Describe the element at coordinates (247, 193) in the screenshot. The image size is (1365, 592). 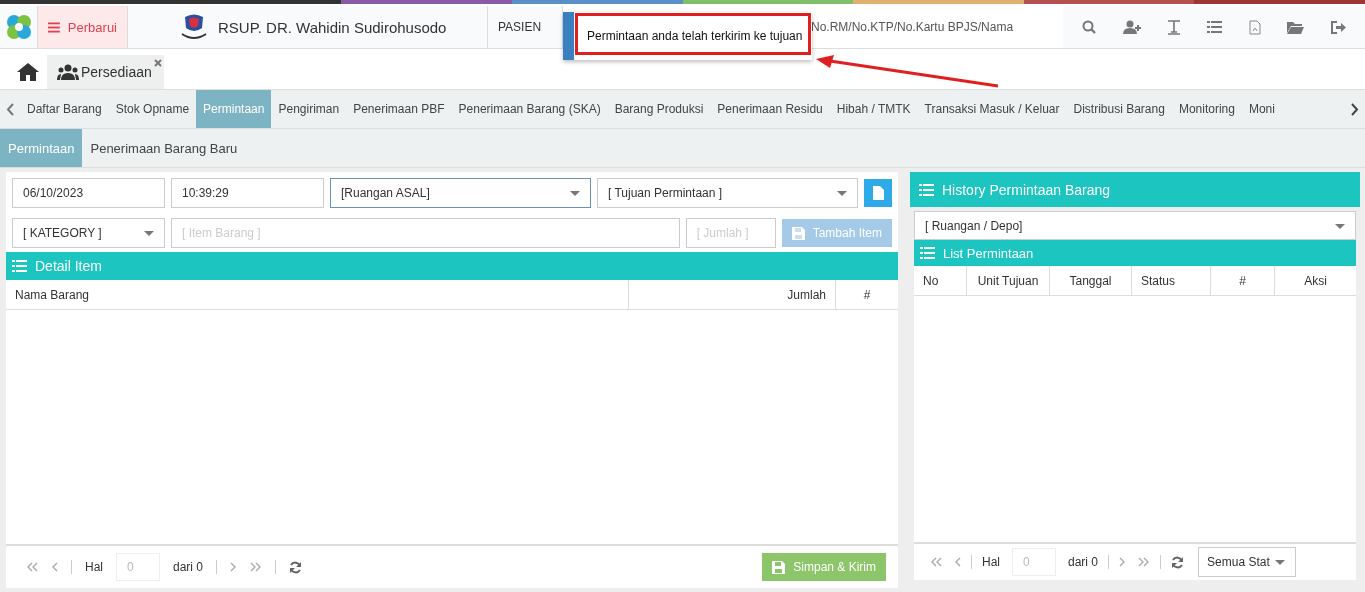
I see `time-field: 10:39:29` at that location.